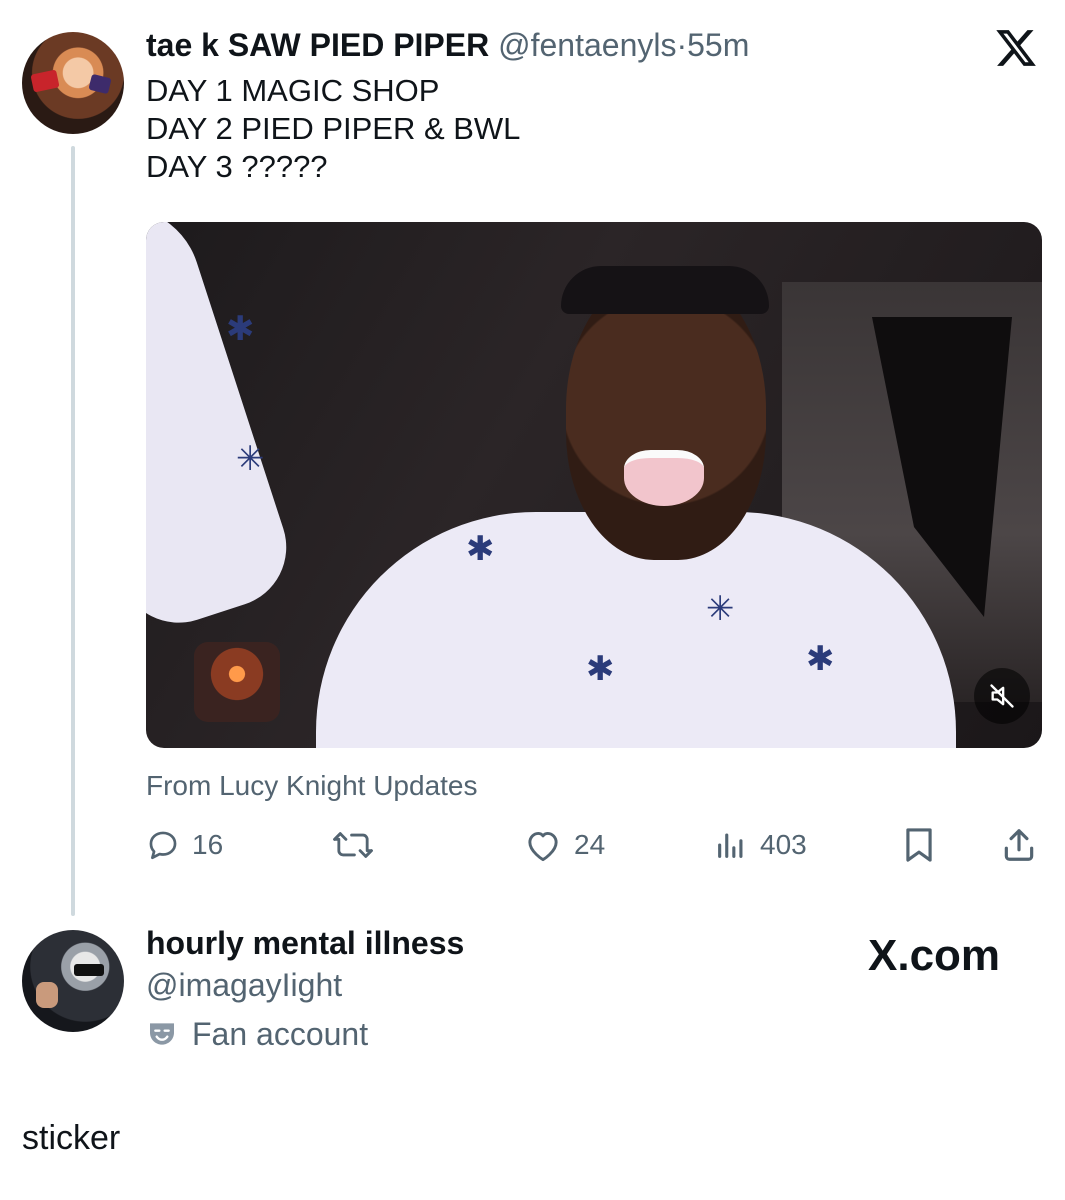 The image size is (1065, 1200). What do you see at coordinates (305, 943) in the screenshot?
I see `profile-name: hourly mental illness` at bounding box center [305, 943].